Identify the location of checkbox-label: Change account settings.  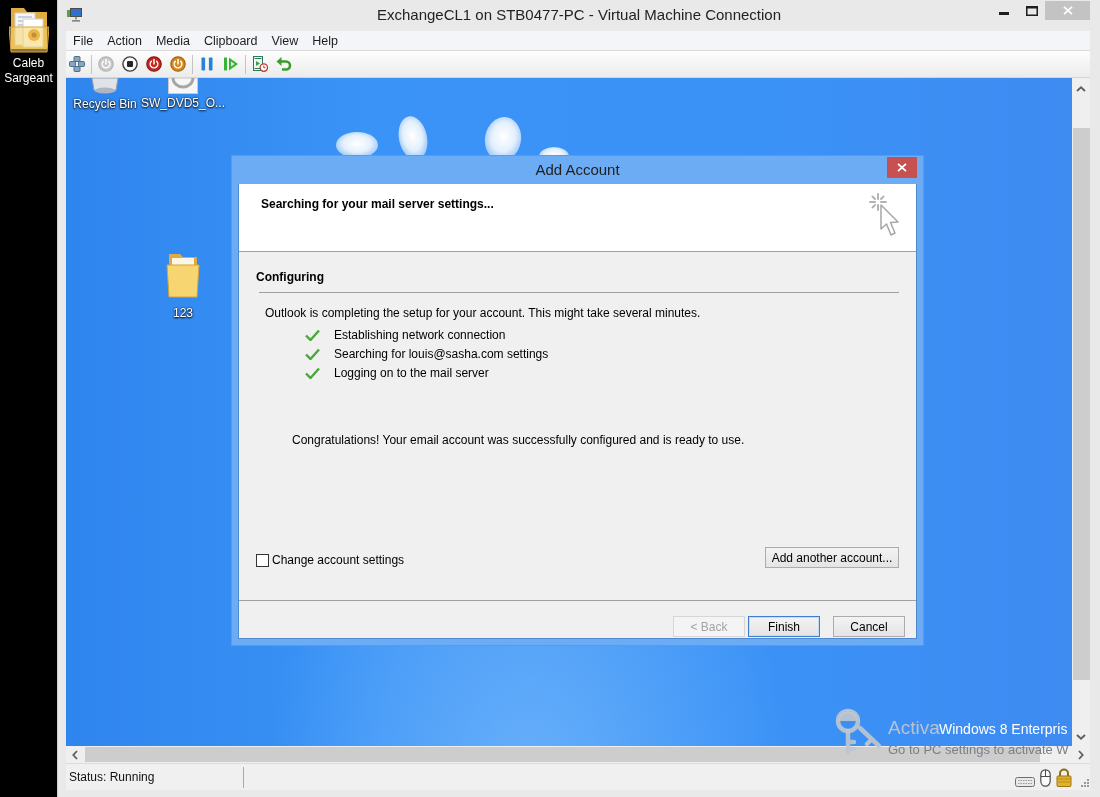
(338, 560).